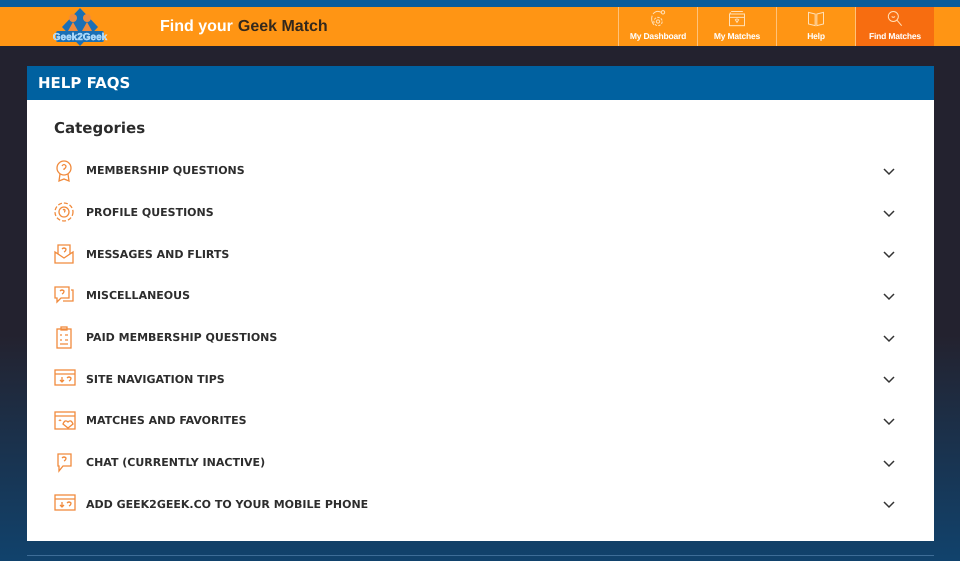 The image size is (960, 561). I want to click on search-icon, so click(895, 19).